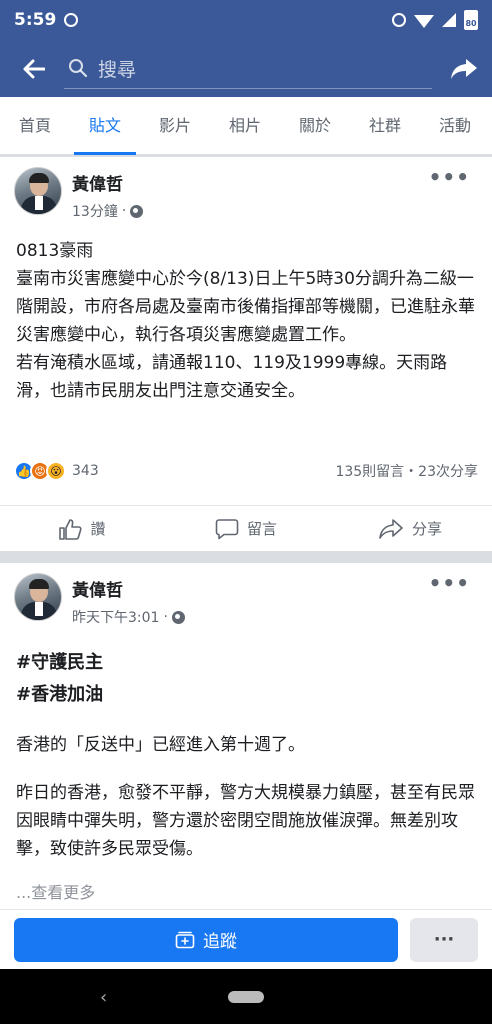 The width and height of the screenshot is (492, 1024). Describe the element at coordinates (385, 126) in the screenshot. I see `tab-community: 社群` at that location.